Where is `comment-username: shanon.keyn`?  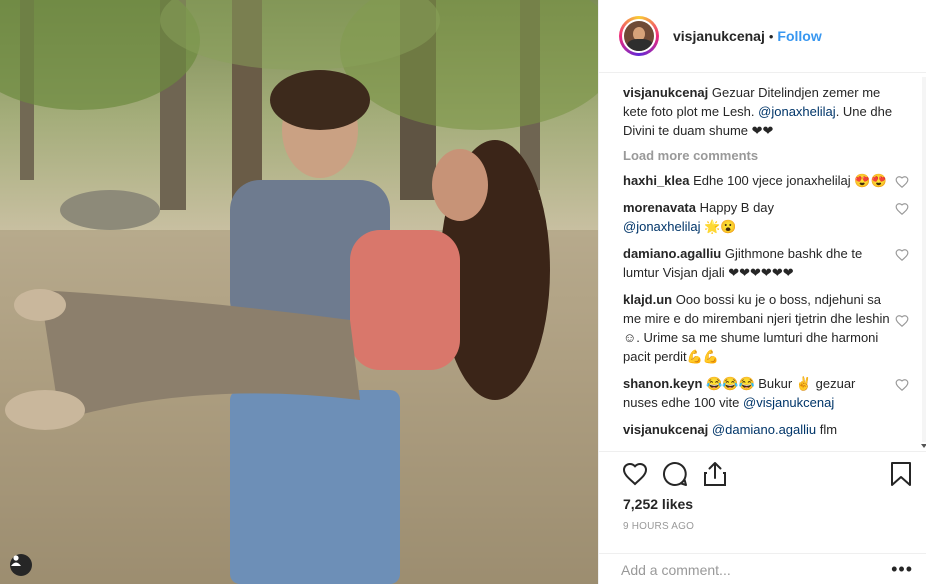 comment-username: shanon.keyn is located at coordinates (662, 383).